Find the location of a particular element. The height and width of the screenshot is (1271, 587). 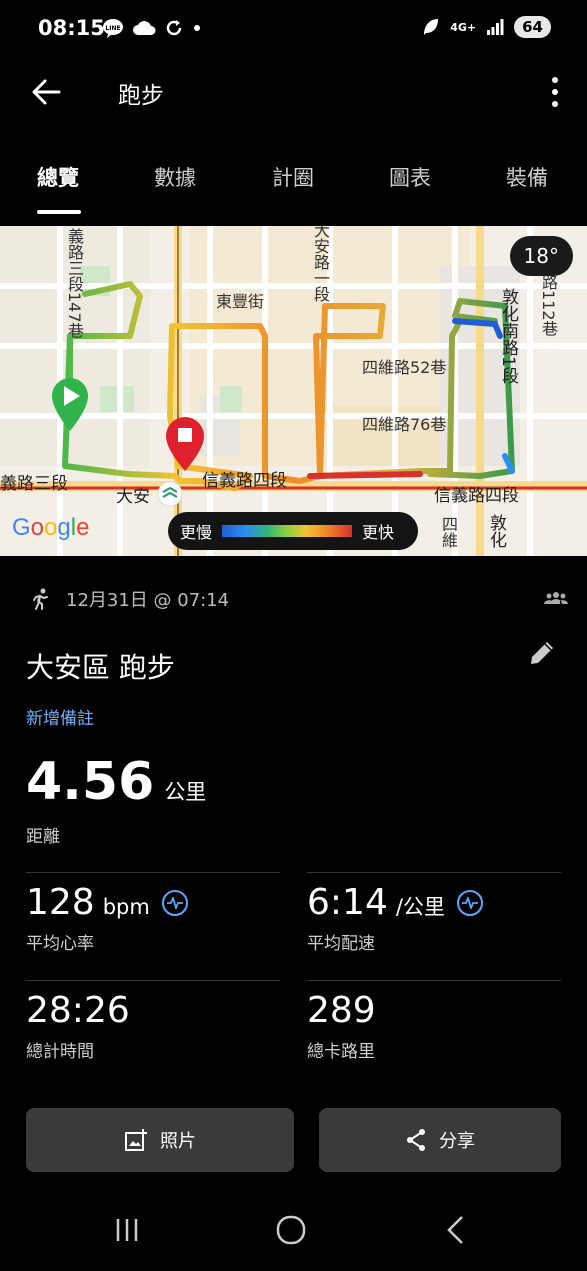

system-icons: 4G+ 64 is located at coordinates (486, 27).